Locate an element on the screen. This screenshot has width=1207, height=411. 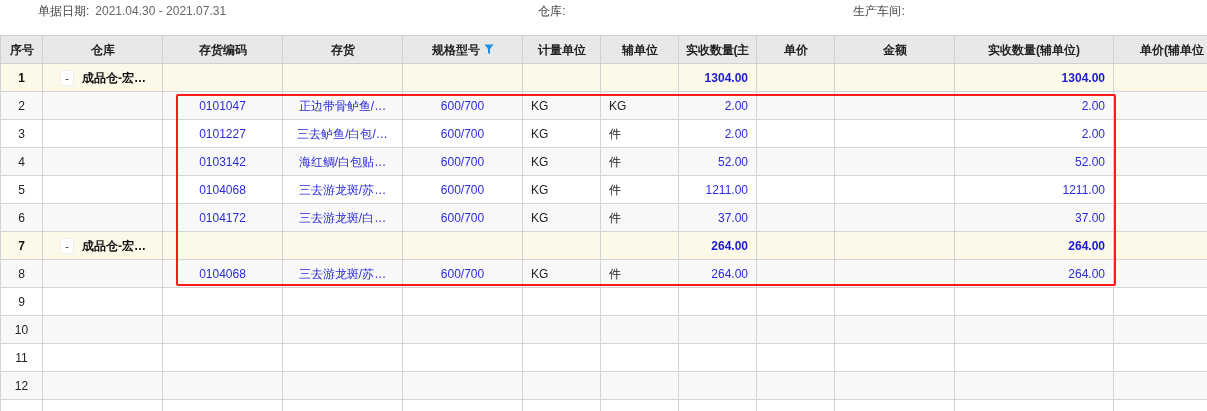
row-number: 10 is located at coordinates (21, 329).